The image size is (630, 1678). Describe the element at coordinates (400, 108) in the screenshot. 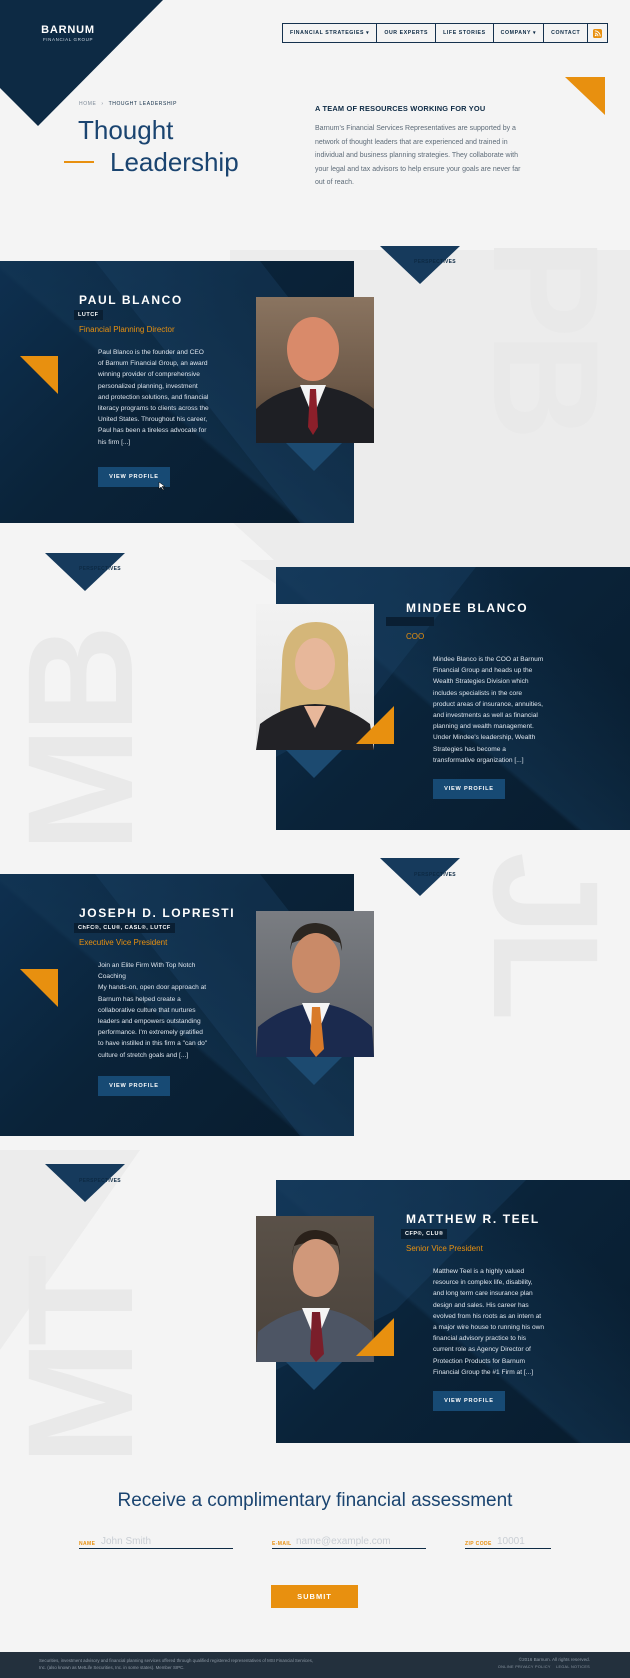

I see `intro-heading: A TEAM OF RESOURCES WORKING FOR YOU` at that location.